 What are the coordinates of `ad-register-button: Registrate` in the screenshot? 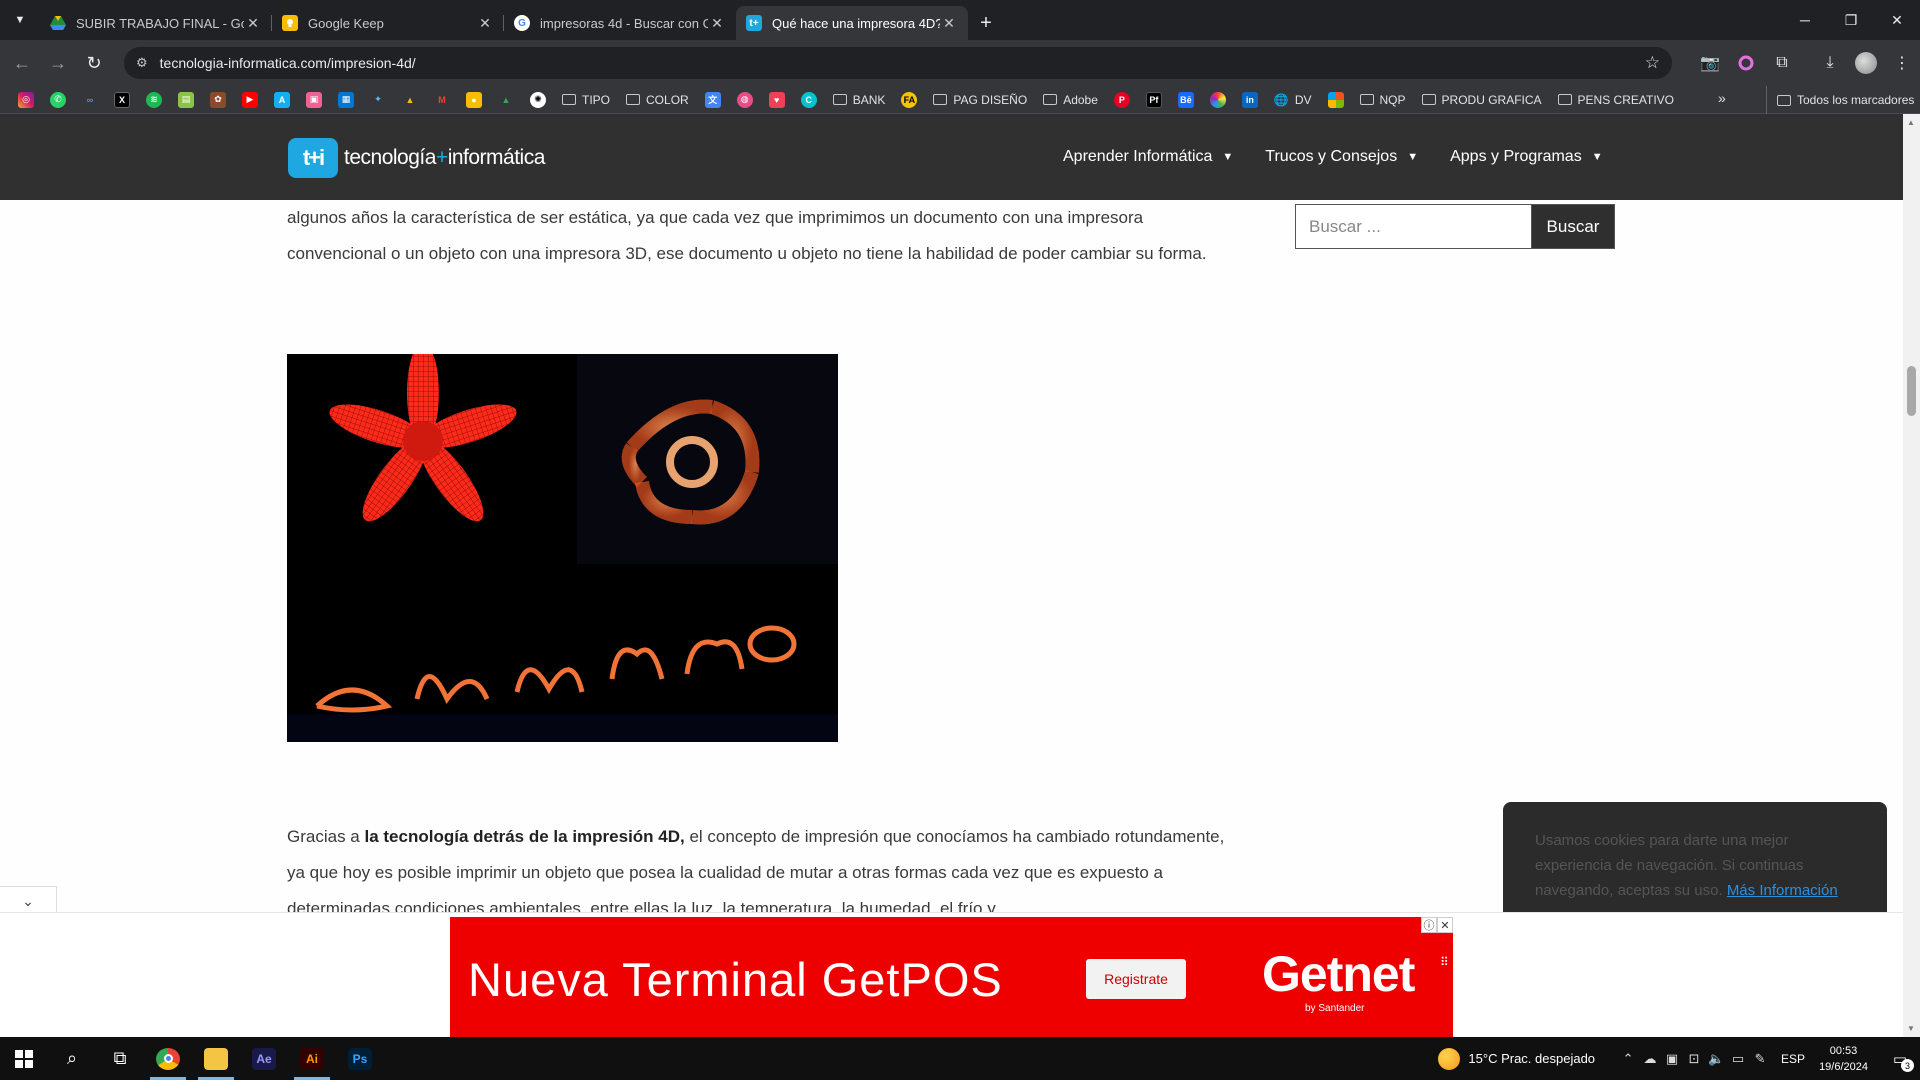 It's located at (1136, 979).